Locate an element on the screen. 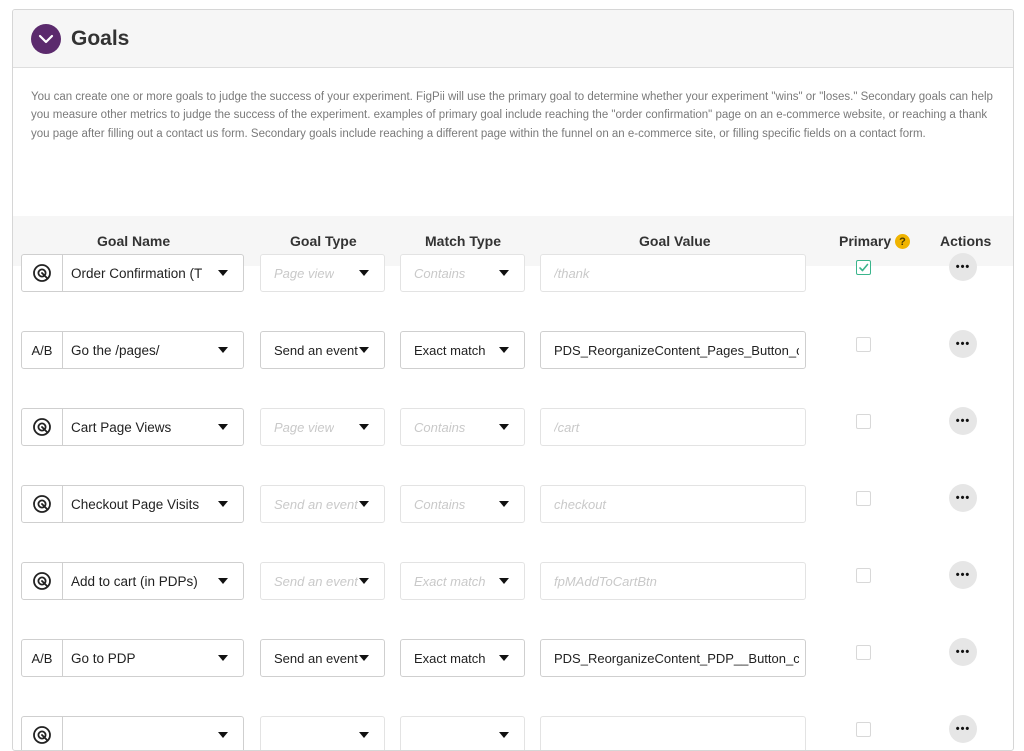 The image size is (1024, 751). goal-type-value: Page view is located at coordinates (304, 427).